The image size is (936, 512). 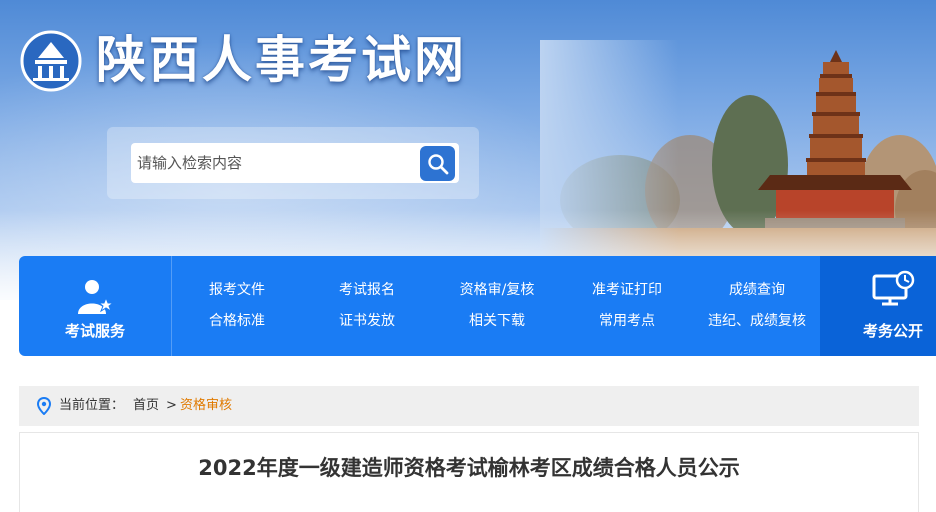 I want to click on nav-link-xiangguan-xiazai: 相关下载, so click(x=497, y=321).